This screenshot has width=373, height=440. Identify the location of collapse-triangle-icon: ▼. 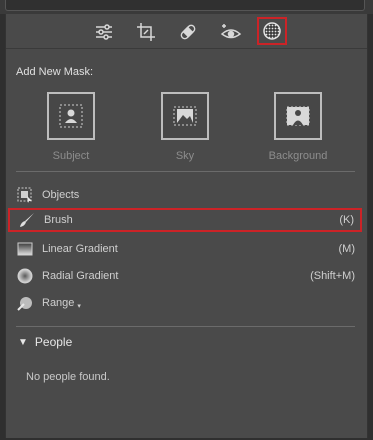
(23, 342).